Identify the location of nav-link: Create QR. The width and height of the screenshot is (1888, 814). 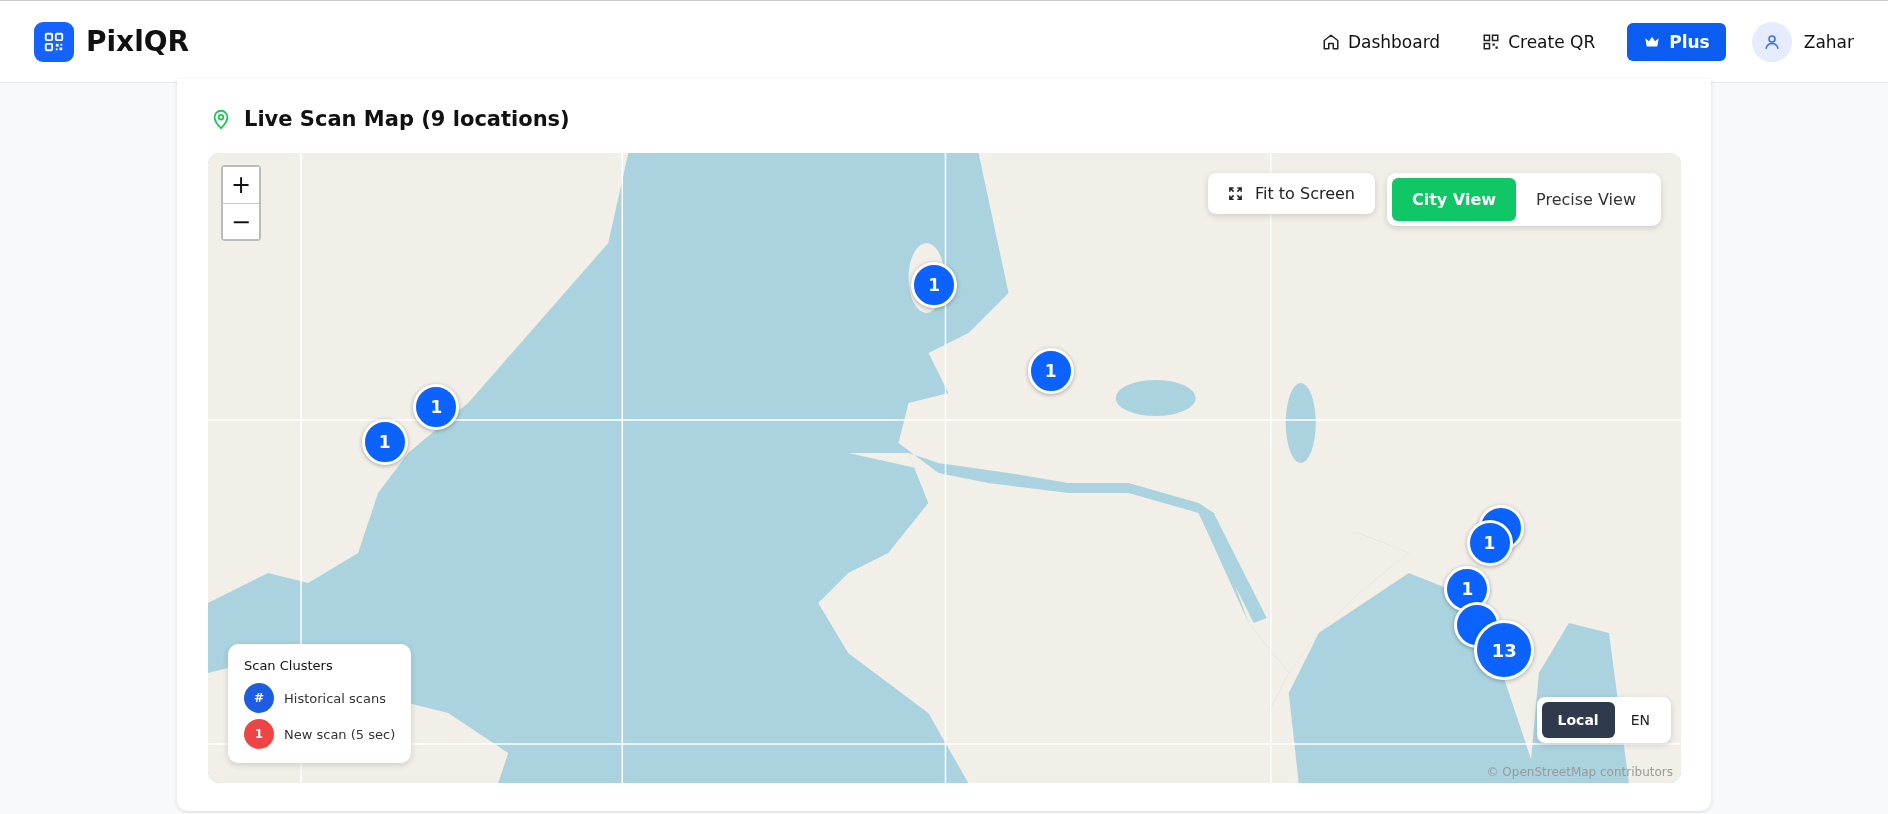
(1539, 41).